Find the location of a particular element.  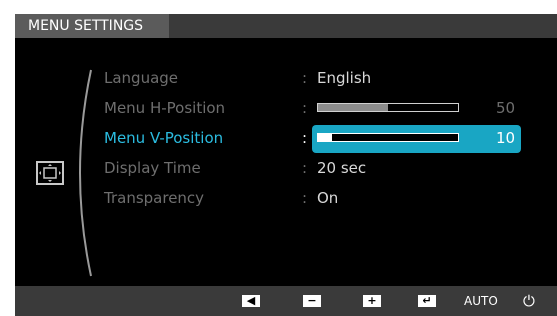

plus-icon: + is located at coordinates (372, 301).